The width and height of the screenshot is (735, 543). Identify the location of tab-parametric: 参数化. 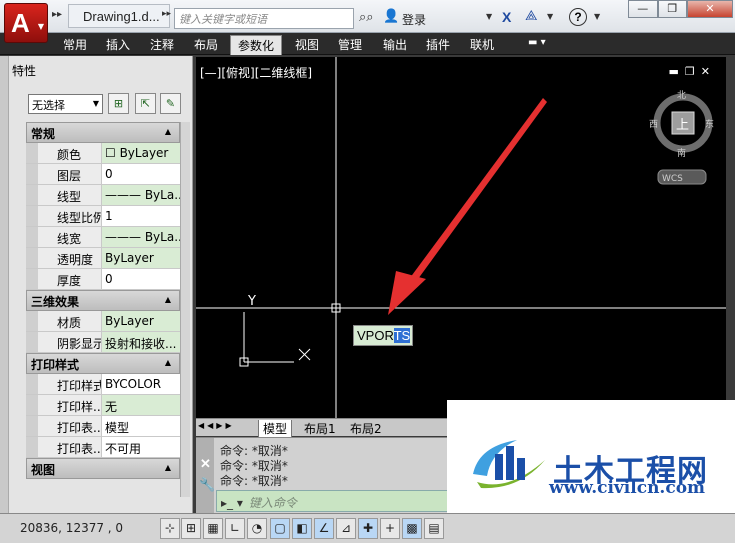
(256, 45).